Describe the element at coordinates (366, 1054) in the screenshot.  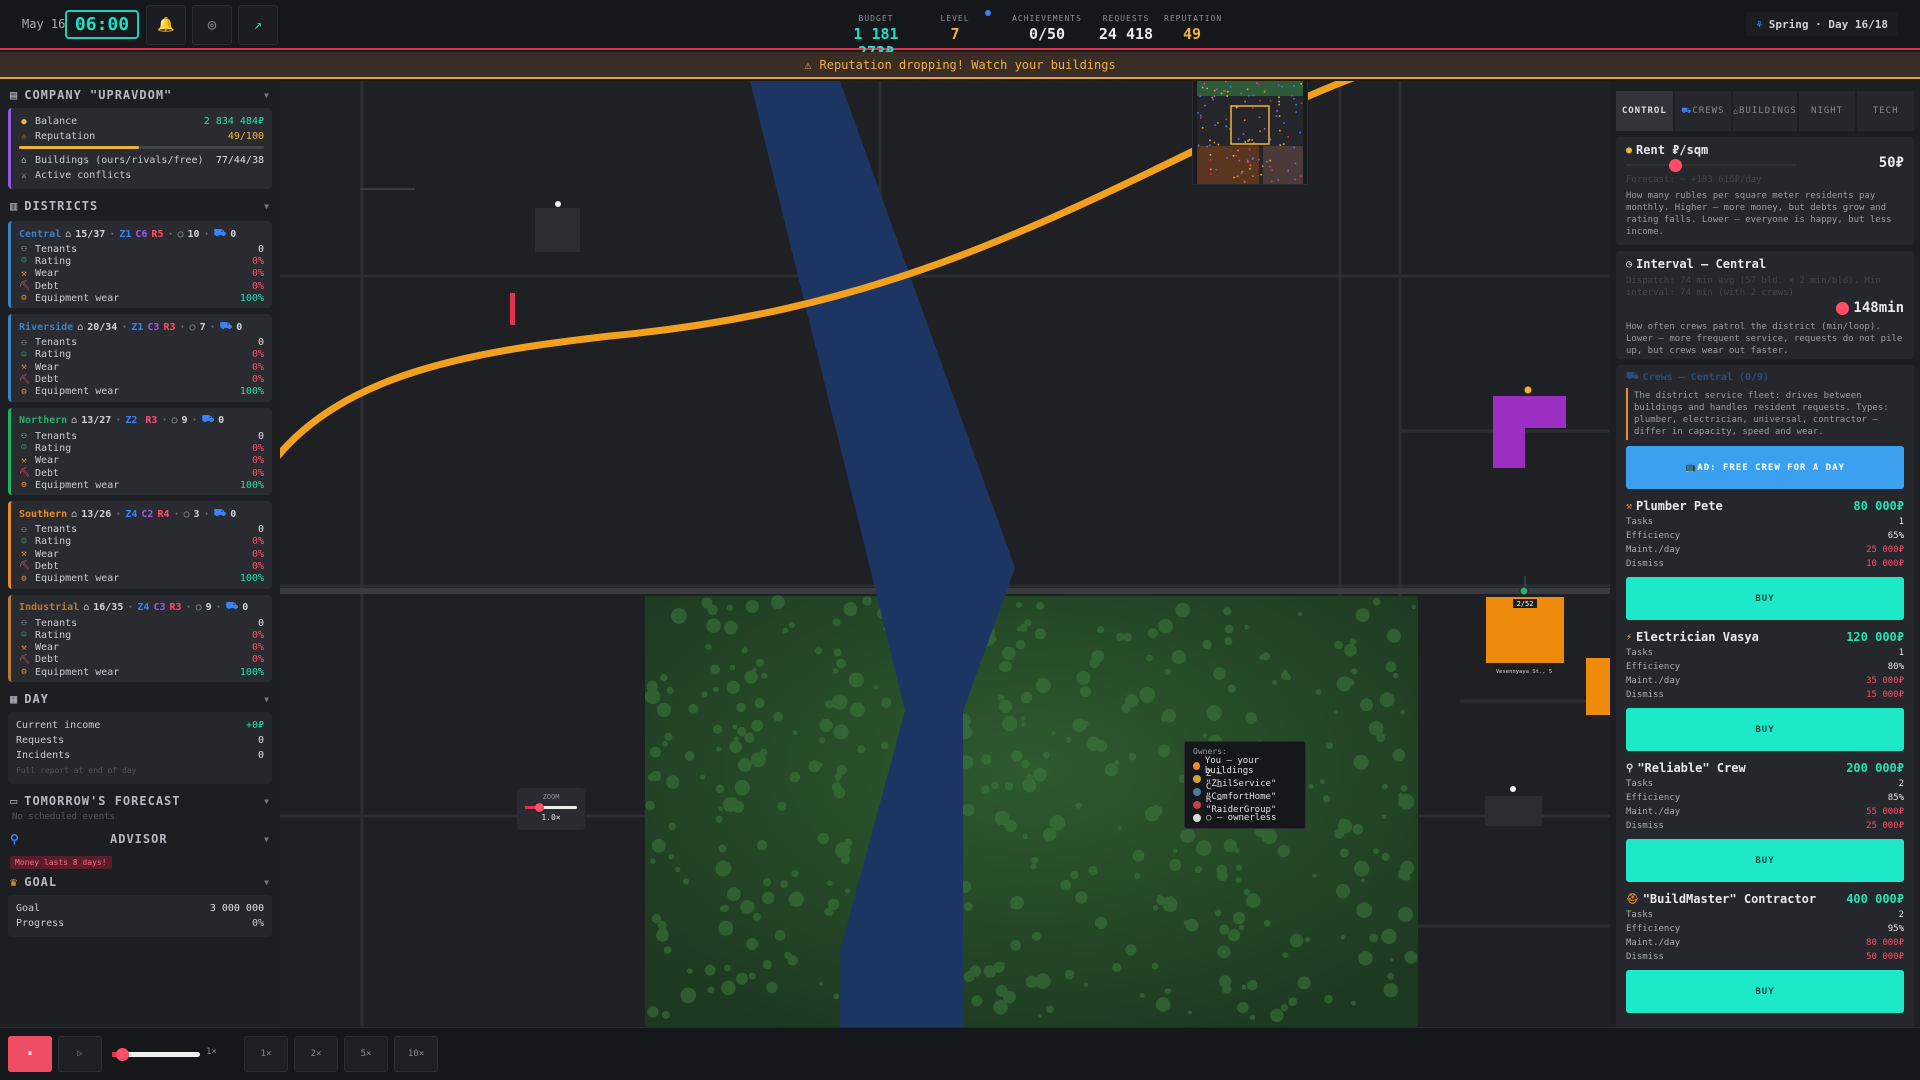
I see `speed-5x-button: 5×` at that location.